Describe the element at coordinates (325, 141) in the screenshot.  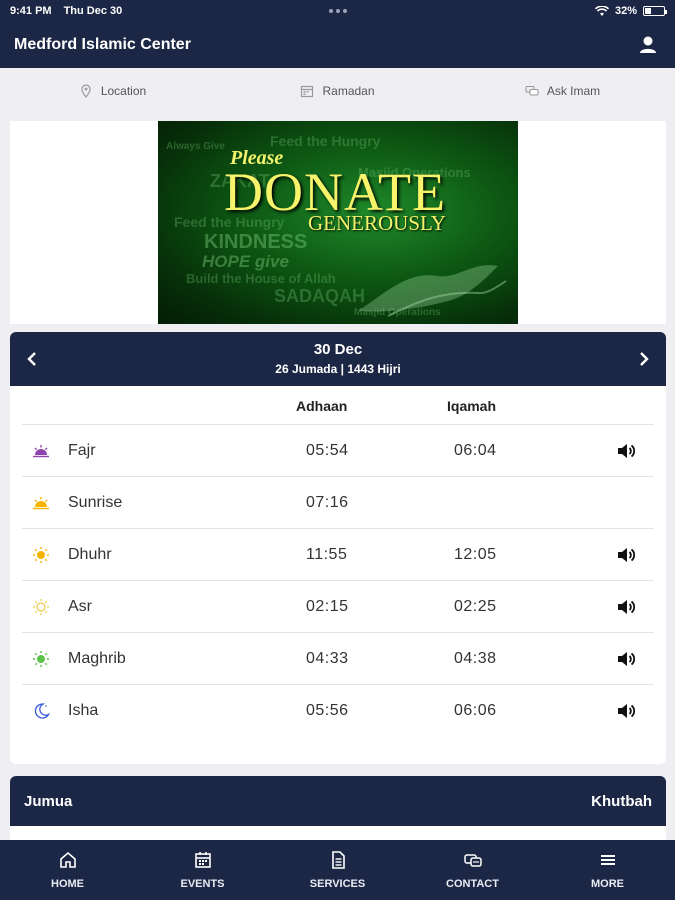
I see `banner-bg-word: Feed the Hungry` at that location.